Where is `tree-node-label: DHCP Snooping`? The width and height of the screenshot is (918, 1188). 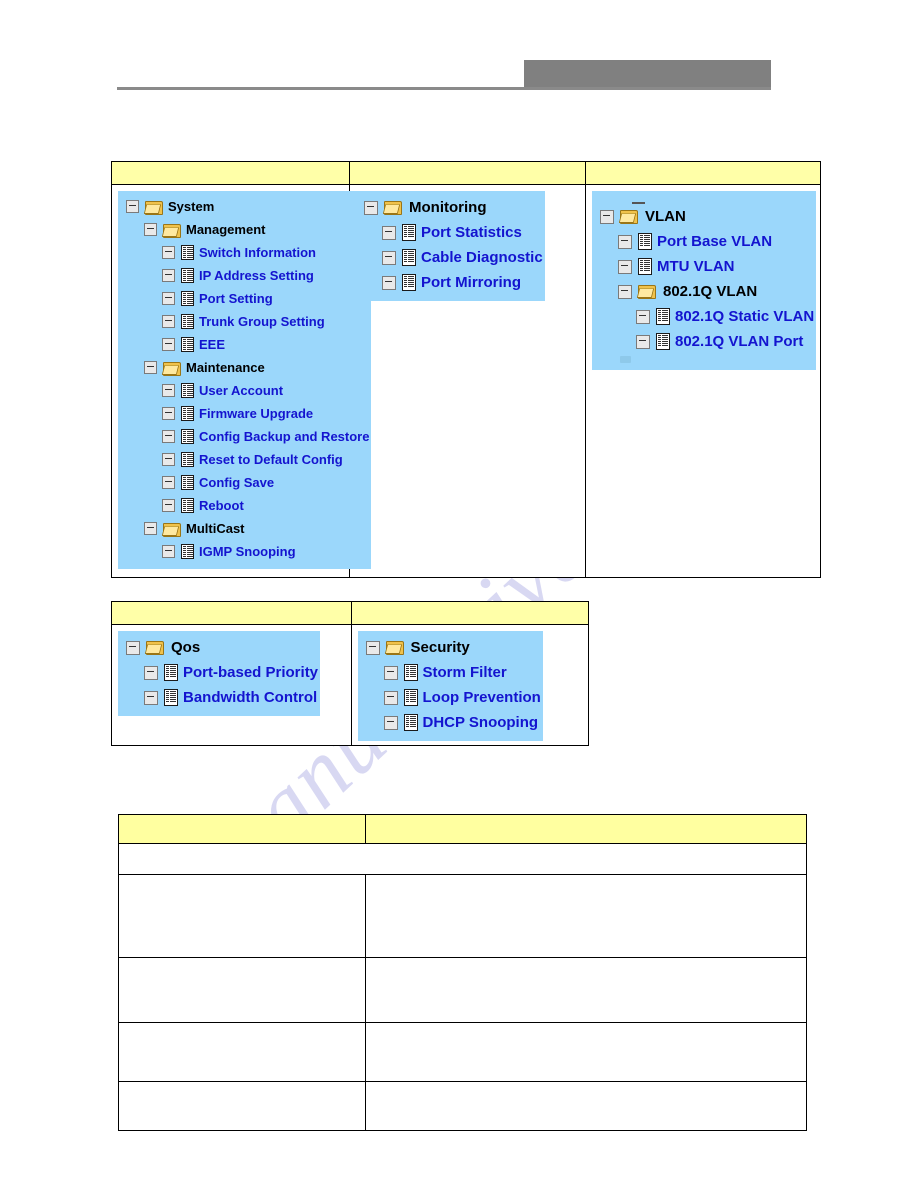
tree-node-label: DHCP Snooping is located at coordinates (480, 722).